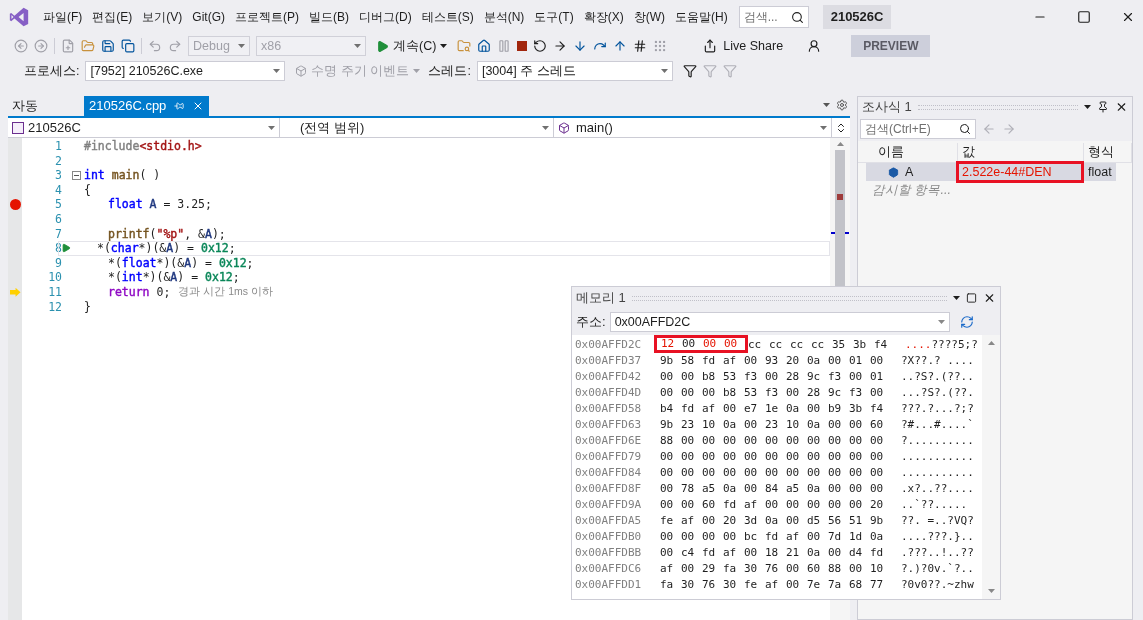  What do you see at coordinates (751, 536) in the screenshot?
I see `memory-byte: bc` at bounding box center [751, 536].